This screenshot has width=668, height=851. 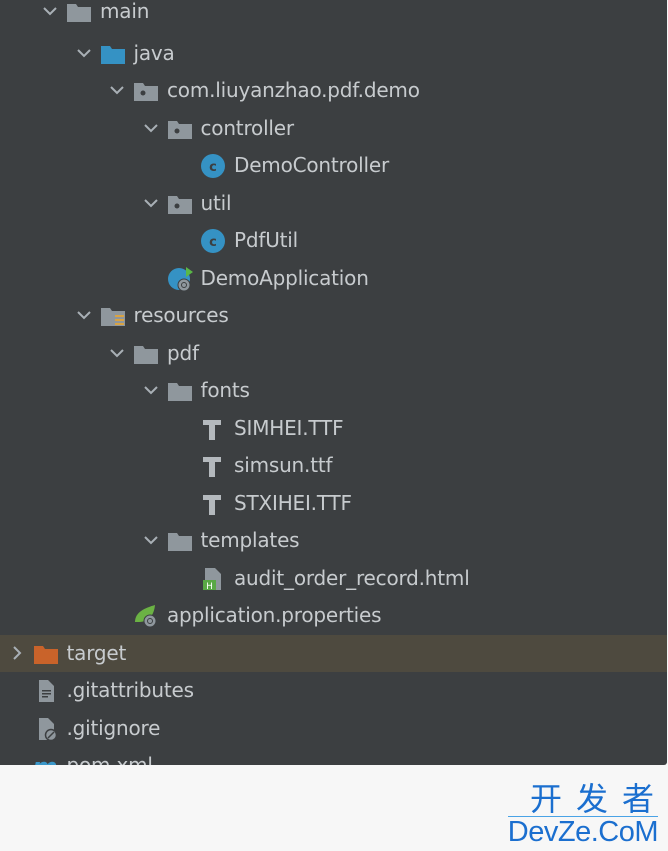 I want to click on tree-item-label: .gitattributes, so click(x=130, y=690).